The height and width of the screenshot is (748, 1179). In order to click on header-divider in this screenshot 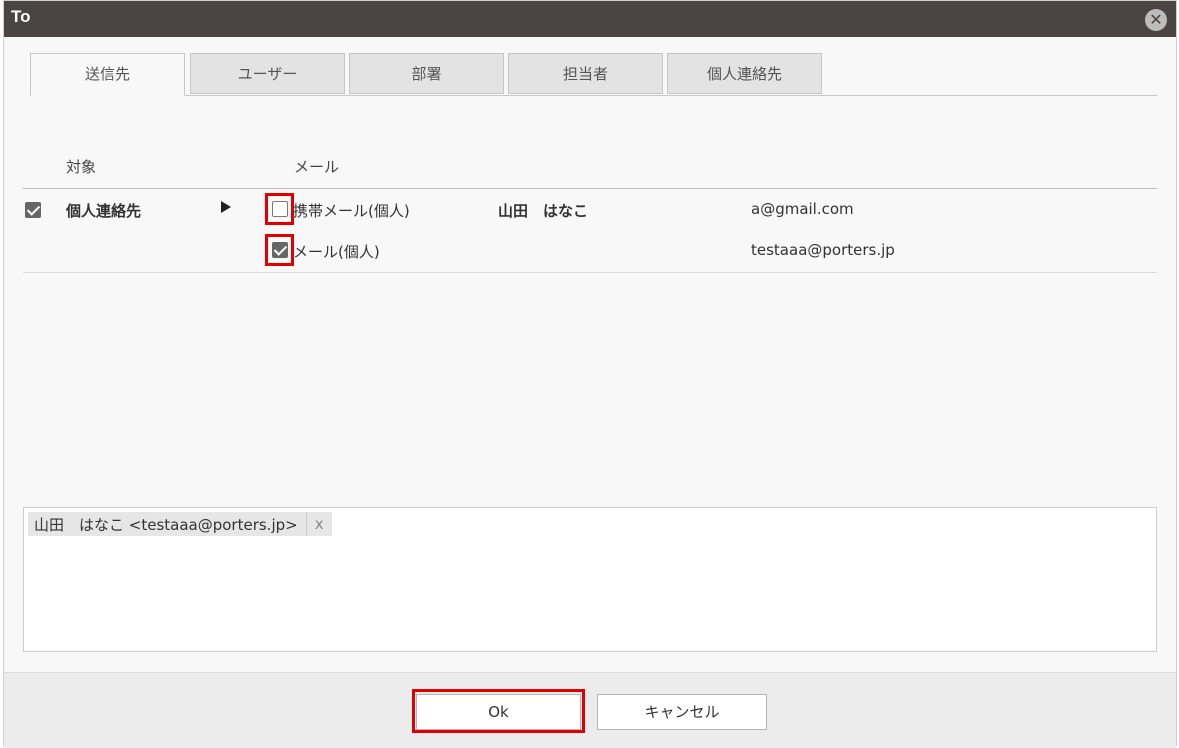, I will do `click(590, 188)`.